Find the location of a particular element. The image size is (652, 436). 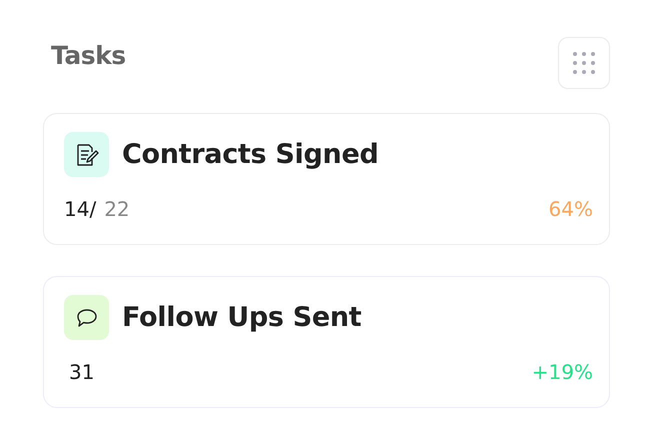

dots-grid-icon is located at coordinates (584, 63).